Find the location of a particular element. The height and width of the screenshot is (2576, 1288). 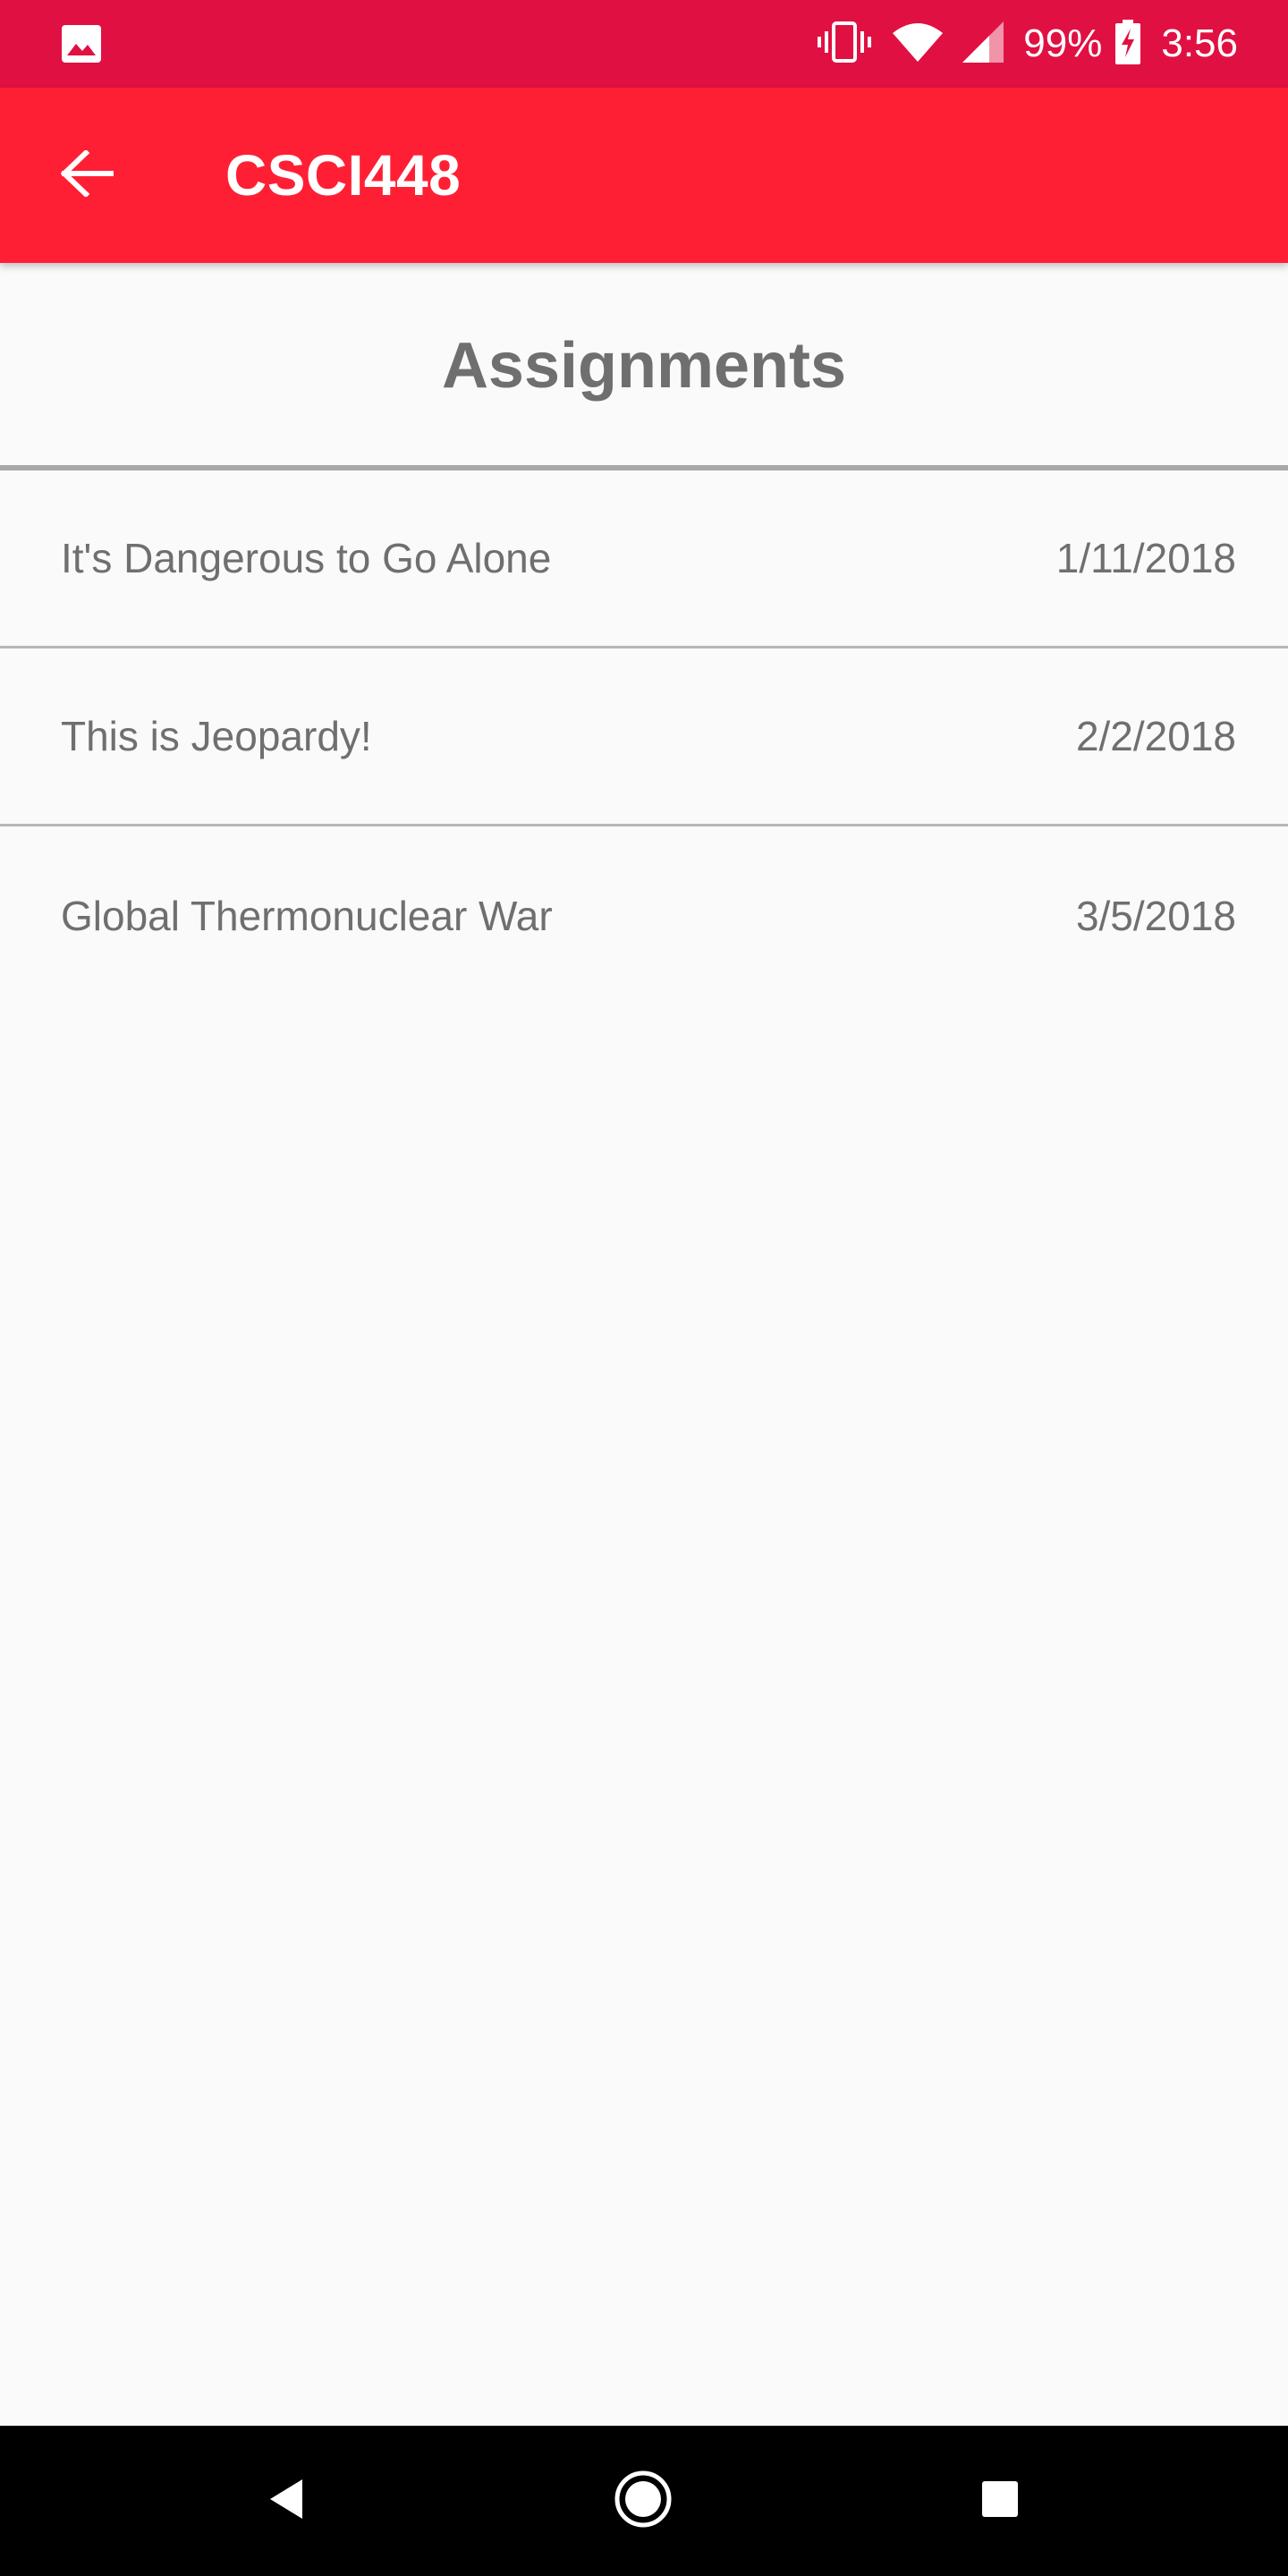

wifi-icon is located at coordinates (918, 44).